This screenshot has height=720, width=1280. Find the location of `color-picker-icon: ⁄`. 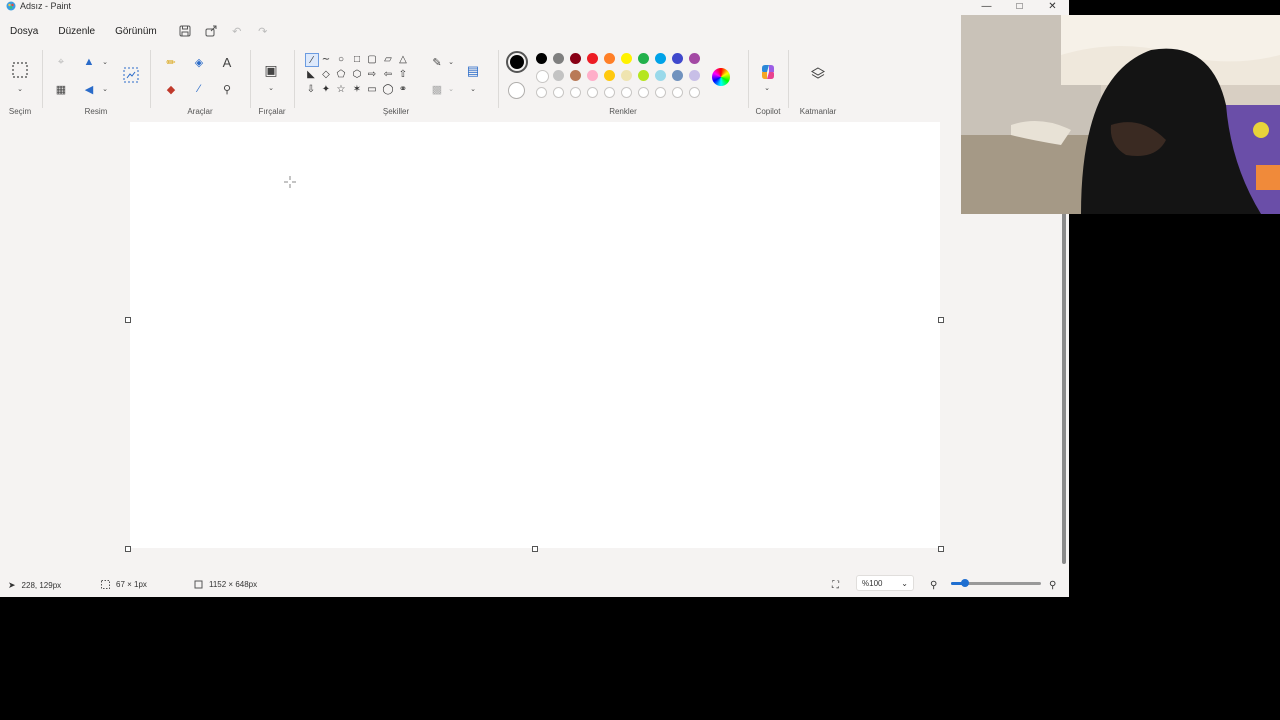

color-picker-icon: ⁄ is located at coordinates (199, 89).